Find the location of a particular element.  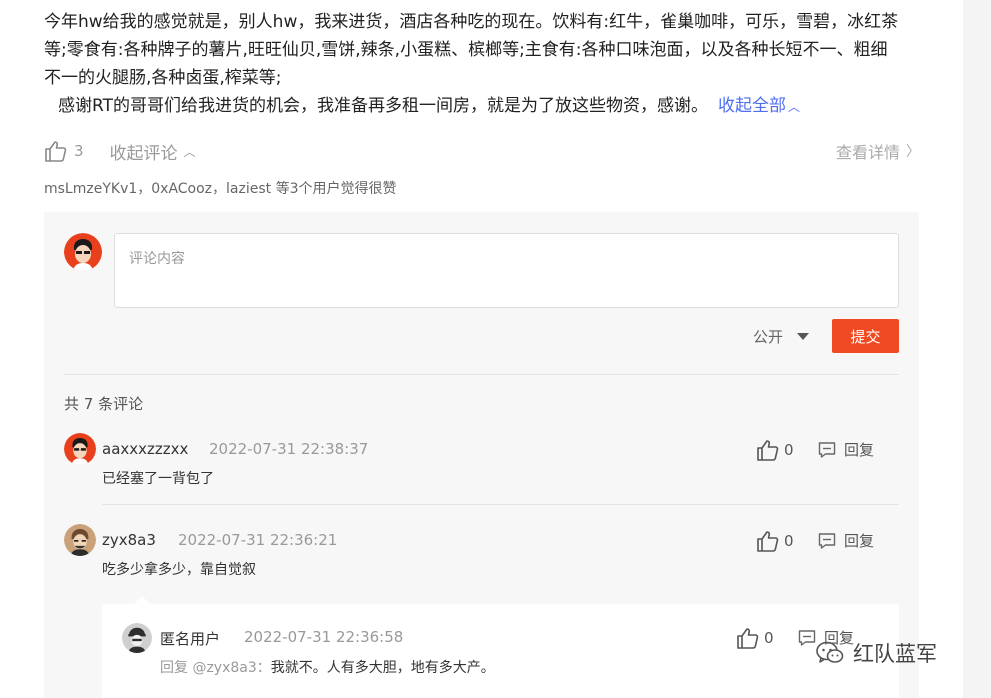

answer-line-3: 不一的火腿肠,各种卤蛋,榨菜等; is located at coordinates (163, 78).